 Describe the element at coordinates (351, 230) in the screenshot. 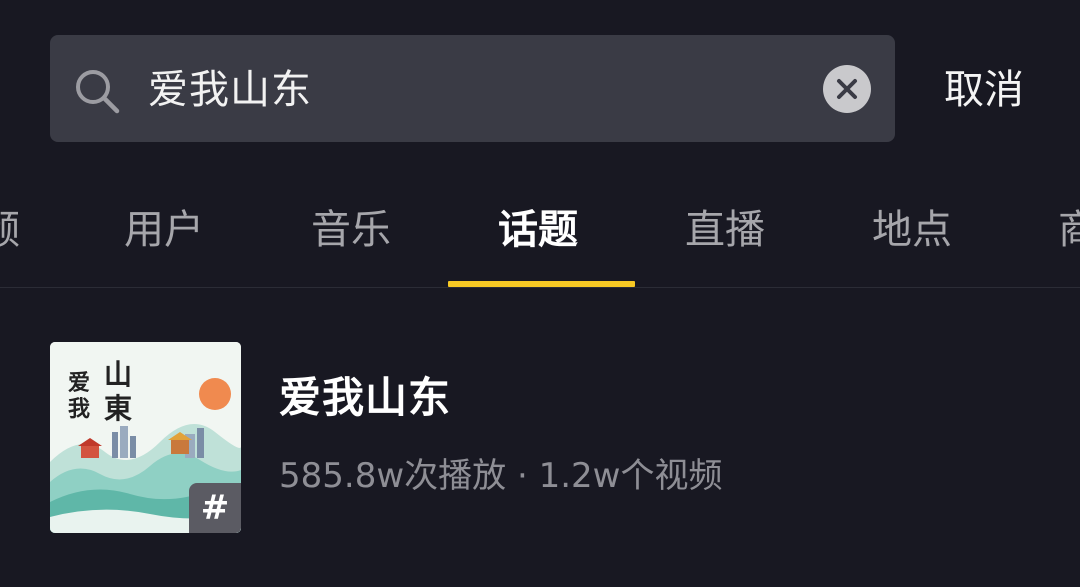

I see `tab-music: 音乐` at that location.